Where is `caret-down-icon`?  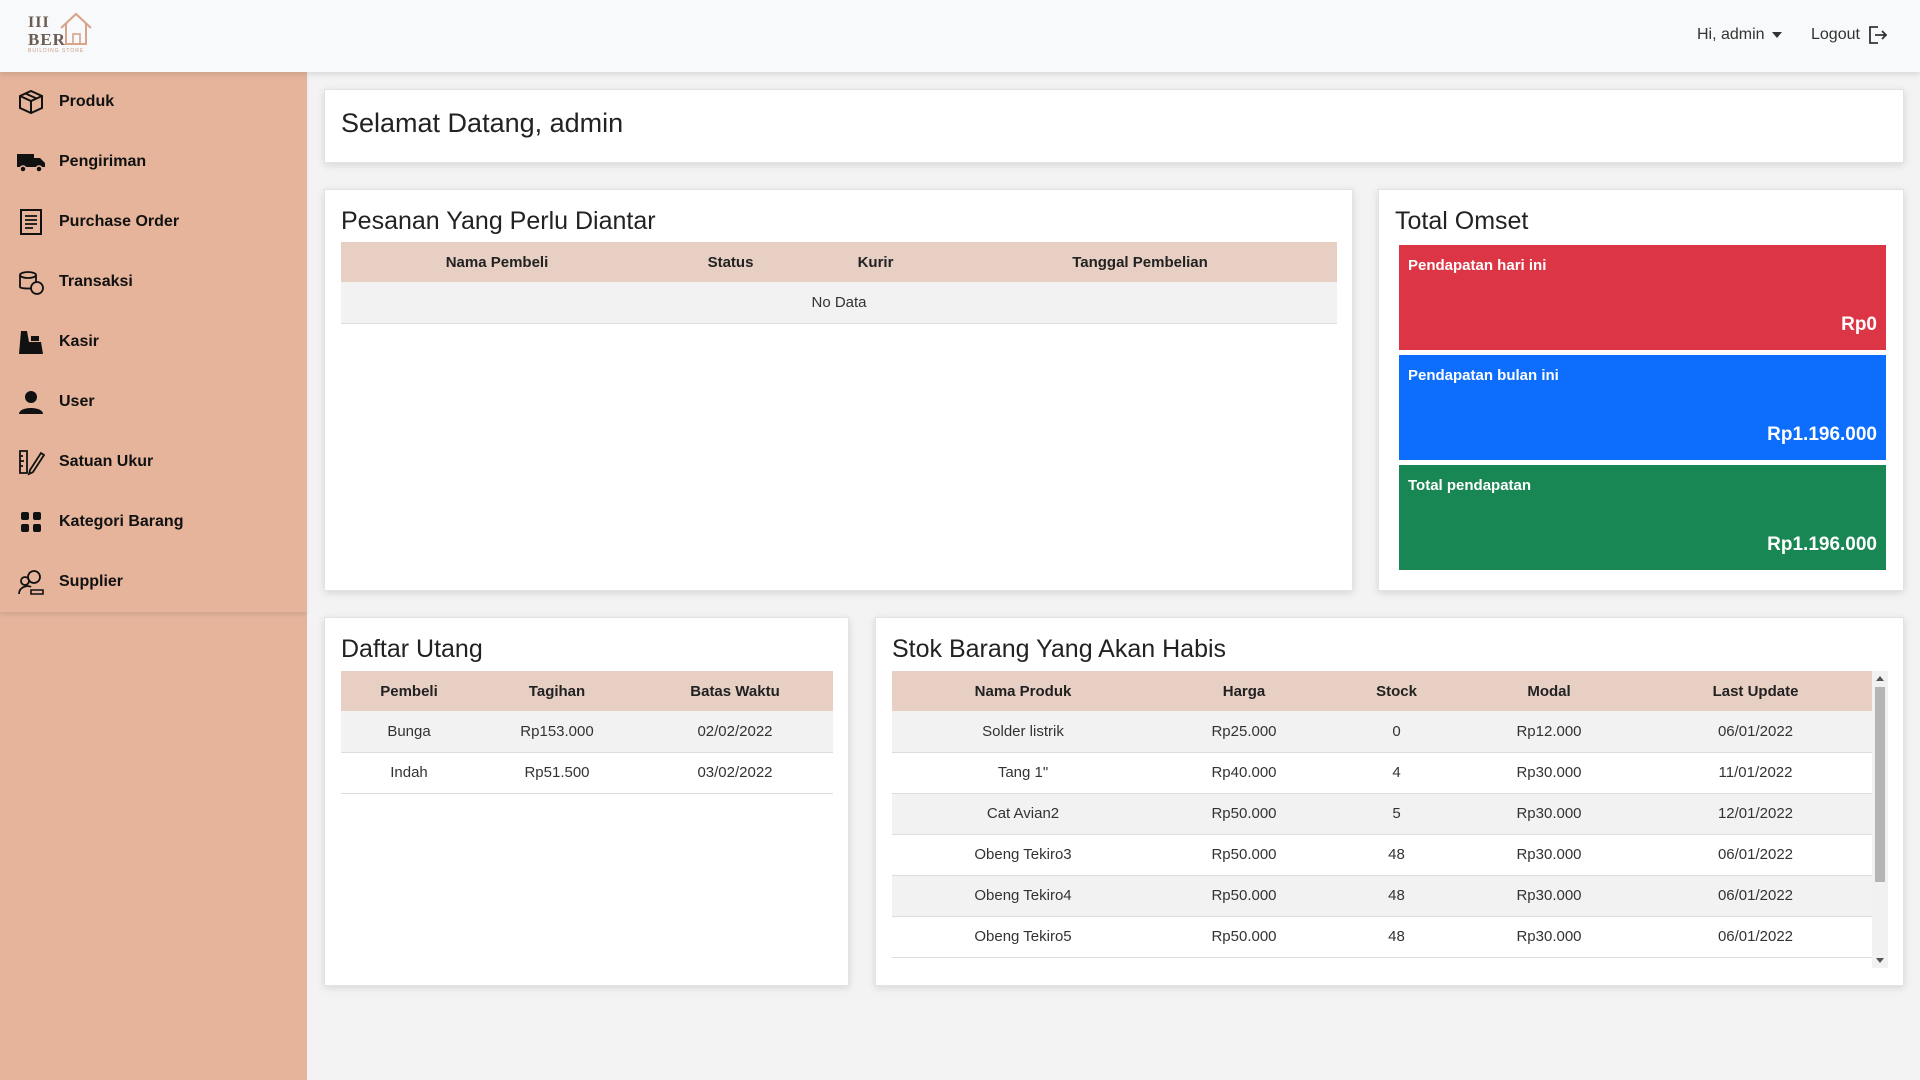
caret-down-icon is located at coordinates (1776, 35).